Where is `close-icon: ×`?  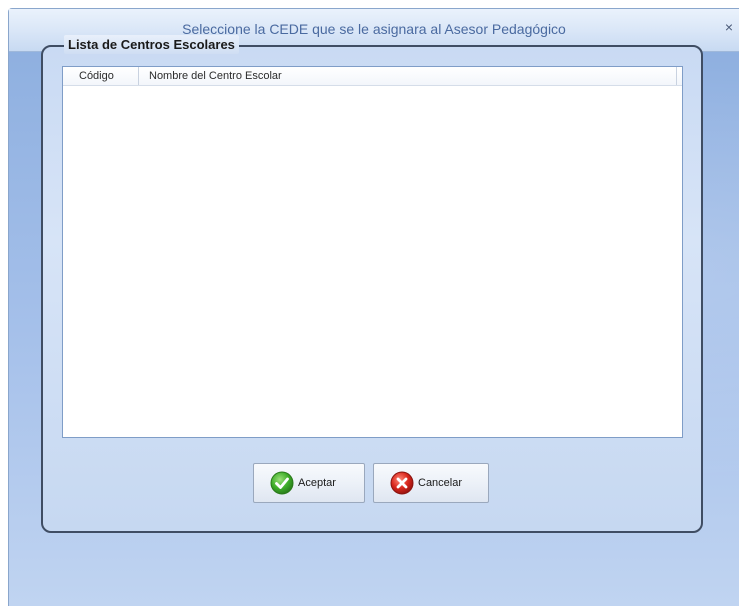 close-icon: × is located at coordinates (729, 28).